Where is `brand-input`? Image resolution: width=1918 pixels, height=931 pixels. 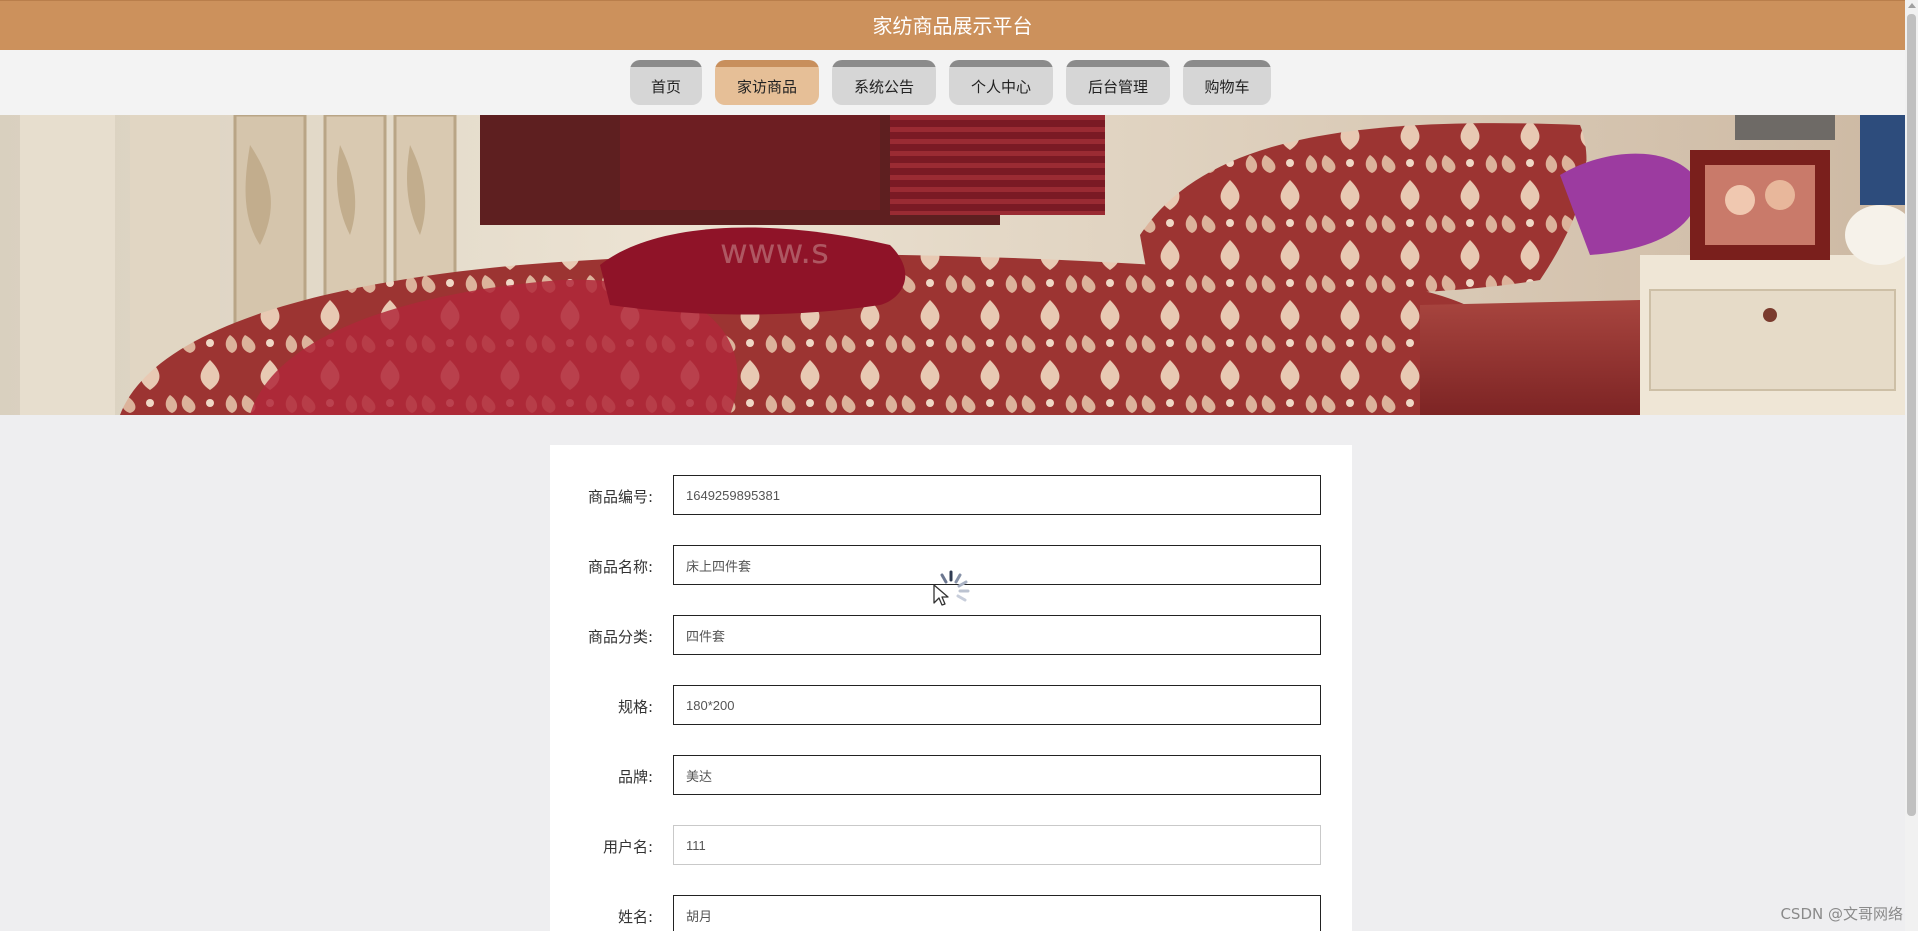
brand-input is located at coordinates (997, 775).